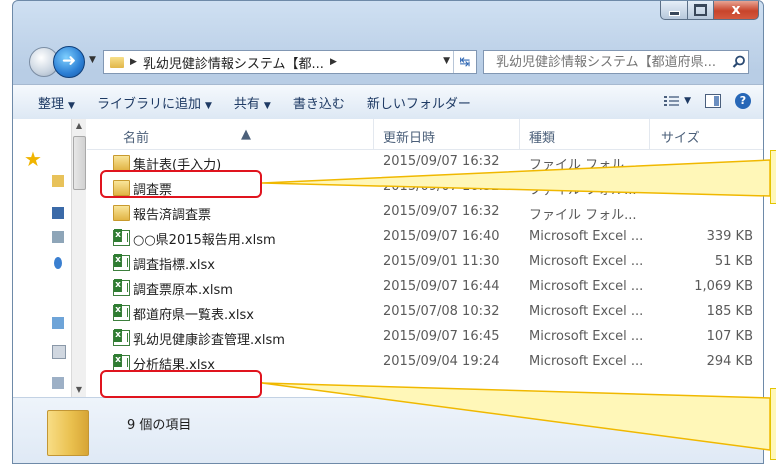 Image resolution: width=776 pixels, height=471 pixels. What do you see at coordinates (773, 424) in the screenshot?
I see `callout-note-bottom` at bounding box center [773, 424].